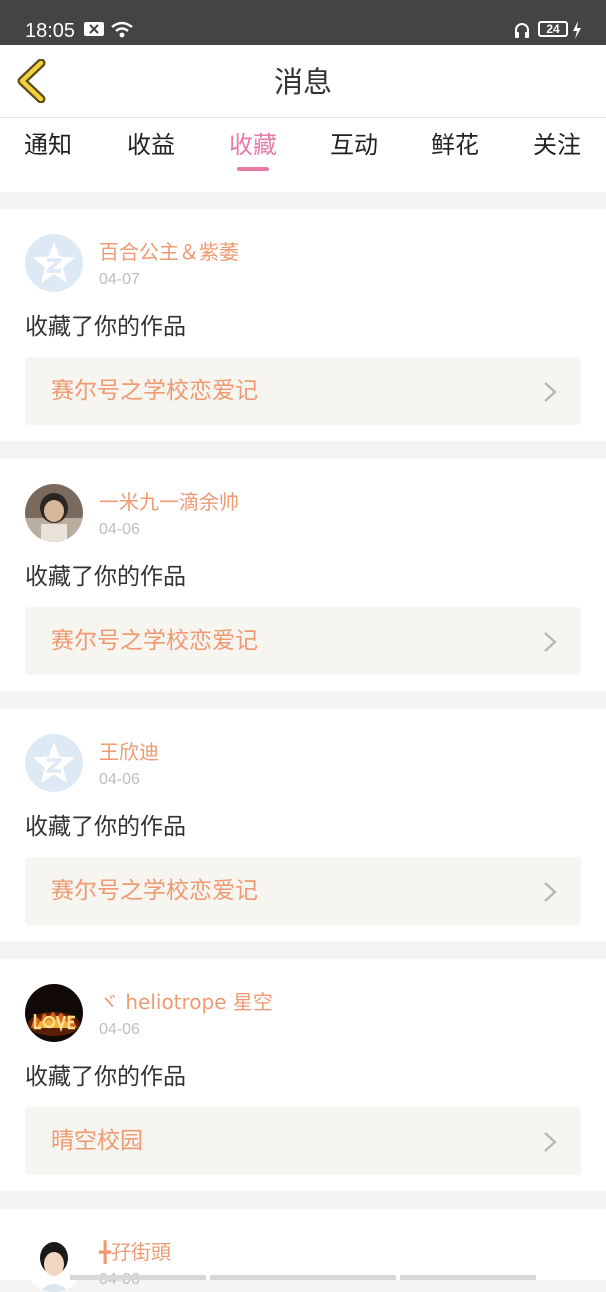  I want to click on user-name: 一米九一滴余帅, so click(169, 502).